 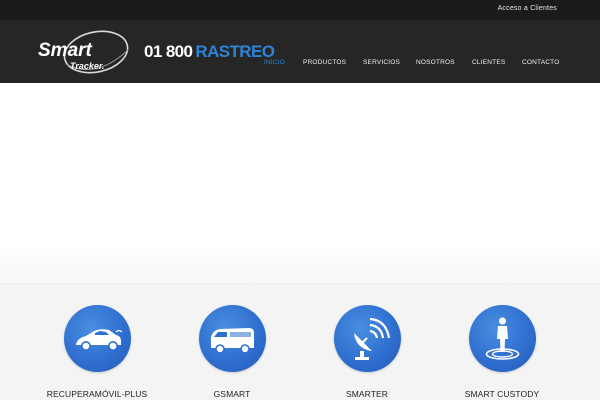 I want to click on top-bar: Acceso a Clientes, so click(x=300, y=10).